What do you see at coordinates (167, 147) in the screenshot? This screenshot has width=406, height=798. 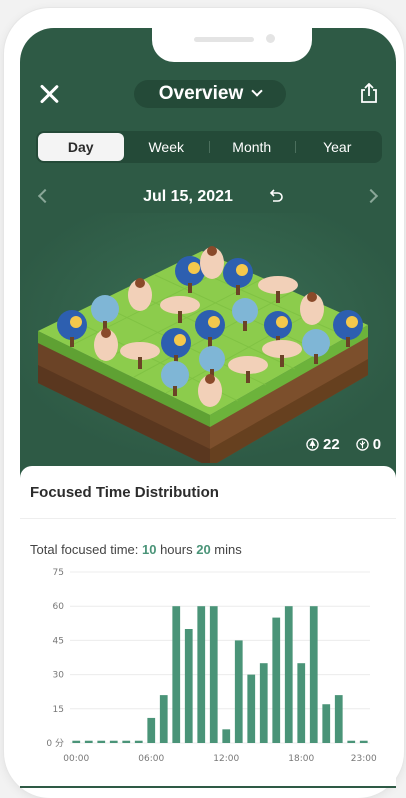 I see `tab-week: Week` at bounding box center [167, 147].